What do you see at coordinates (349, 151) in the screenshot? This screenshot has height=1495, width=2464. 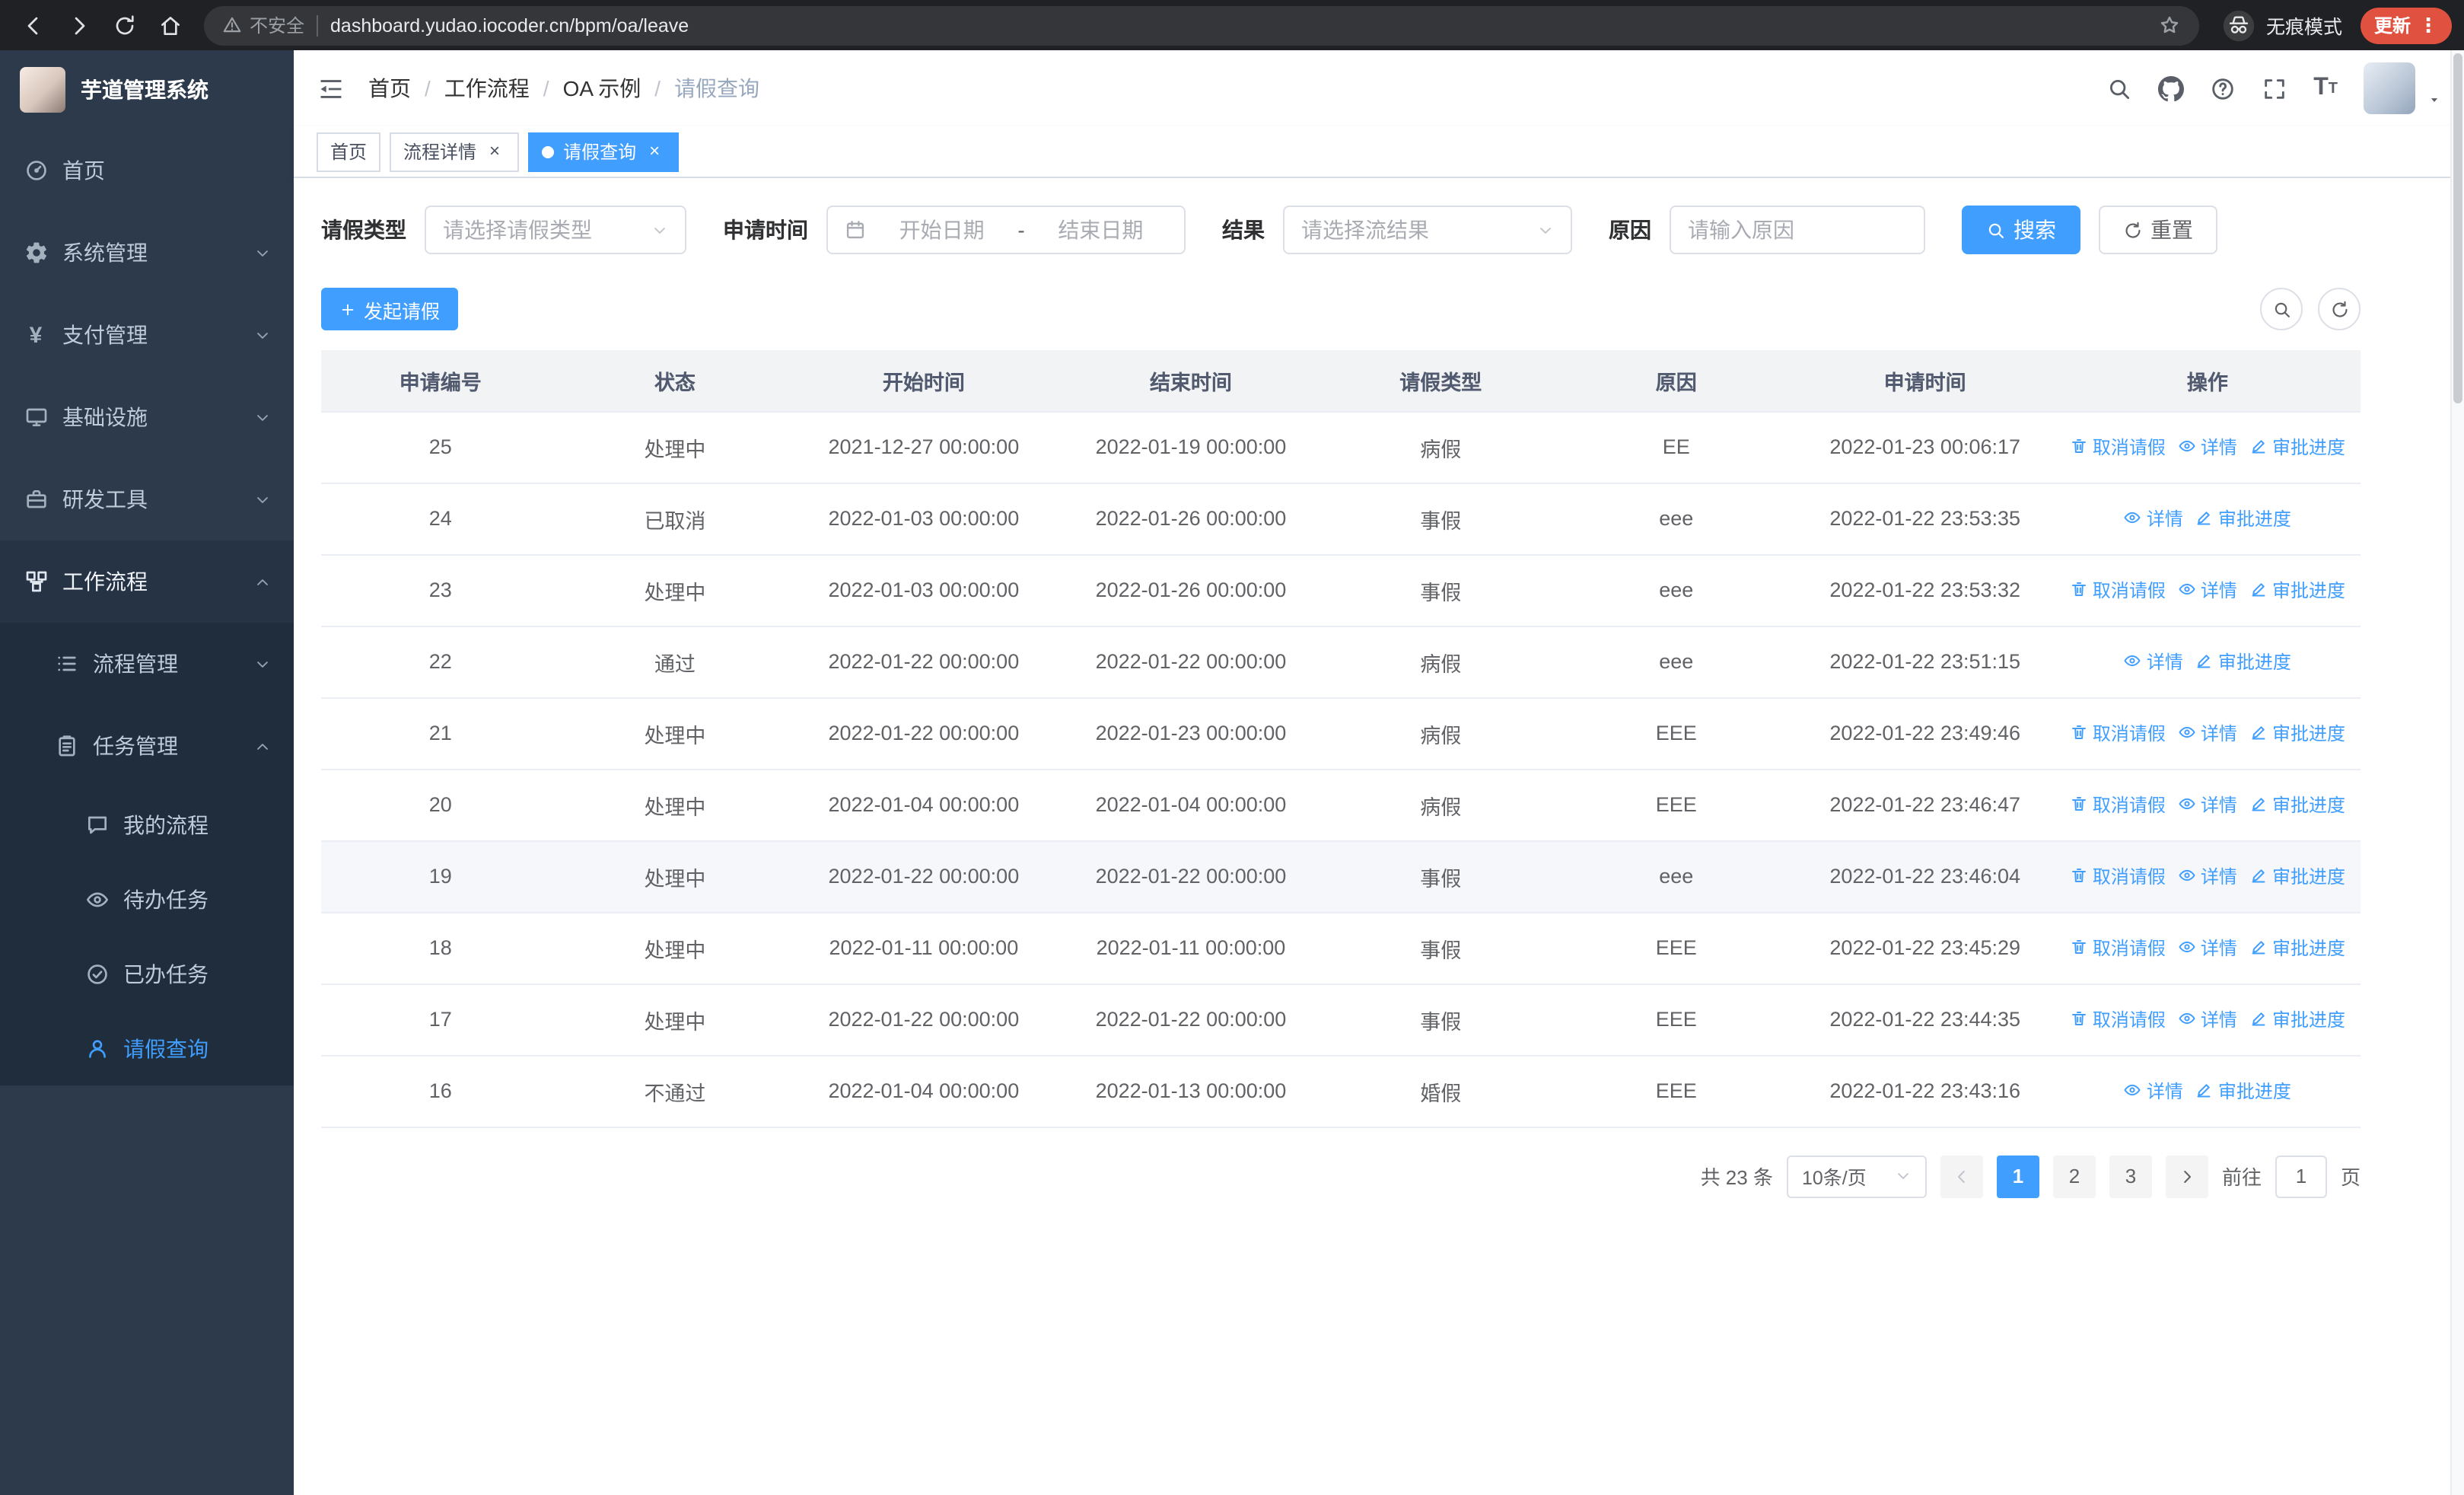 I see `tab-home: 首页` at bounding box center [349, 151].